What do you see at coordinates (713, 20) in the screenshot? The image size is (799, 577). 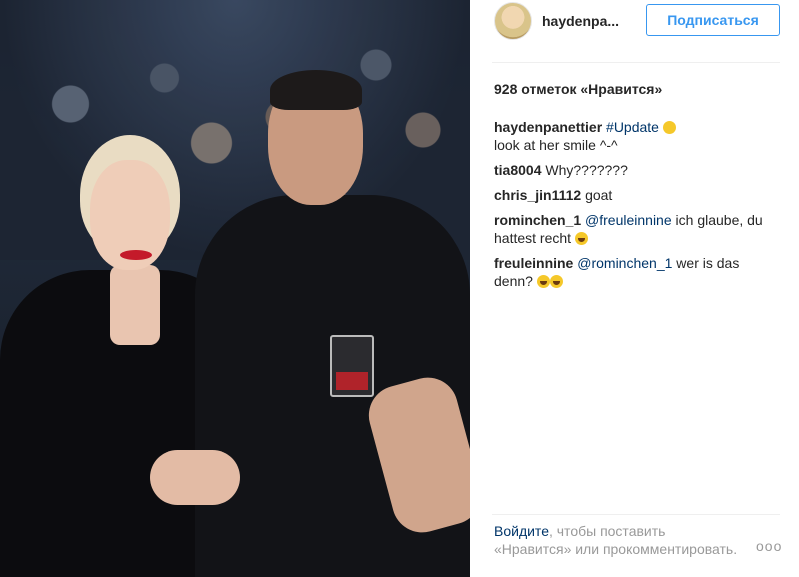 I see `follow-button: Подписаться` at bounding box center [713, 20].